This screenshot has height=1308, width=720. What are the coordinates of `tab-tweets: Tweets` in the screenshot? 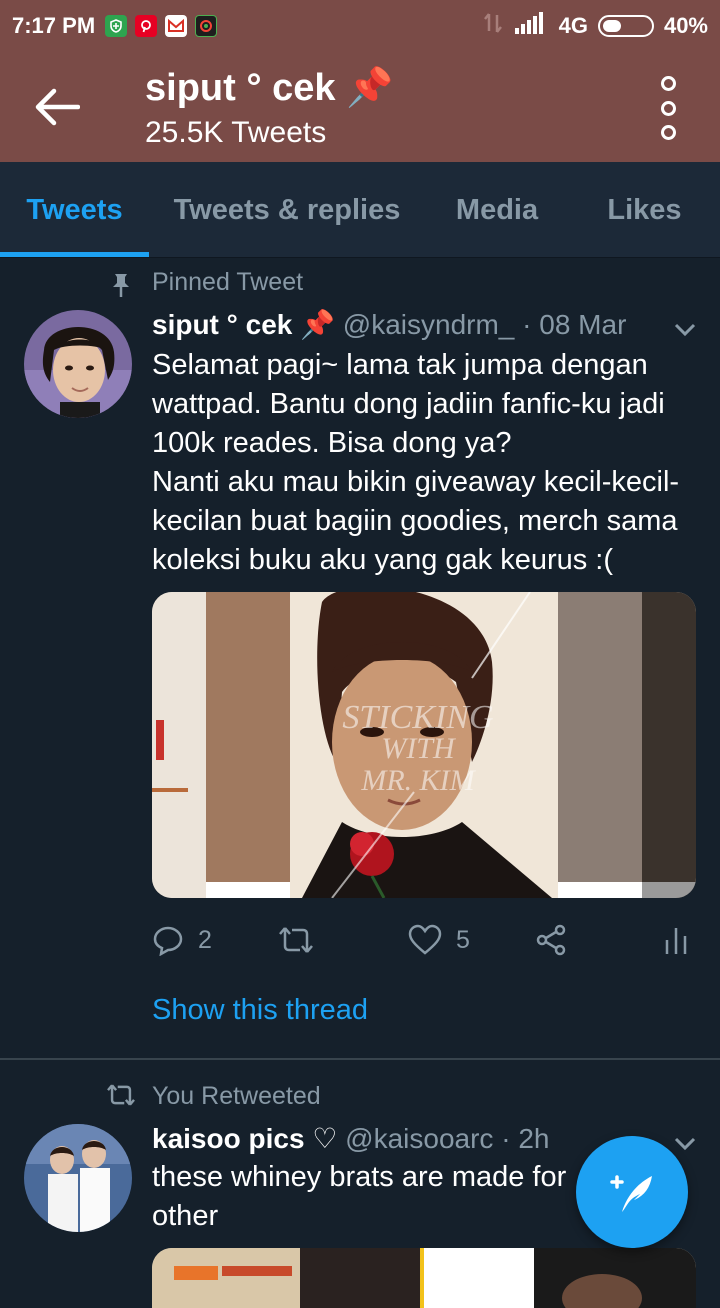 It's located at (74, 210).